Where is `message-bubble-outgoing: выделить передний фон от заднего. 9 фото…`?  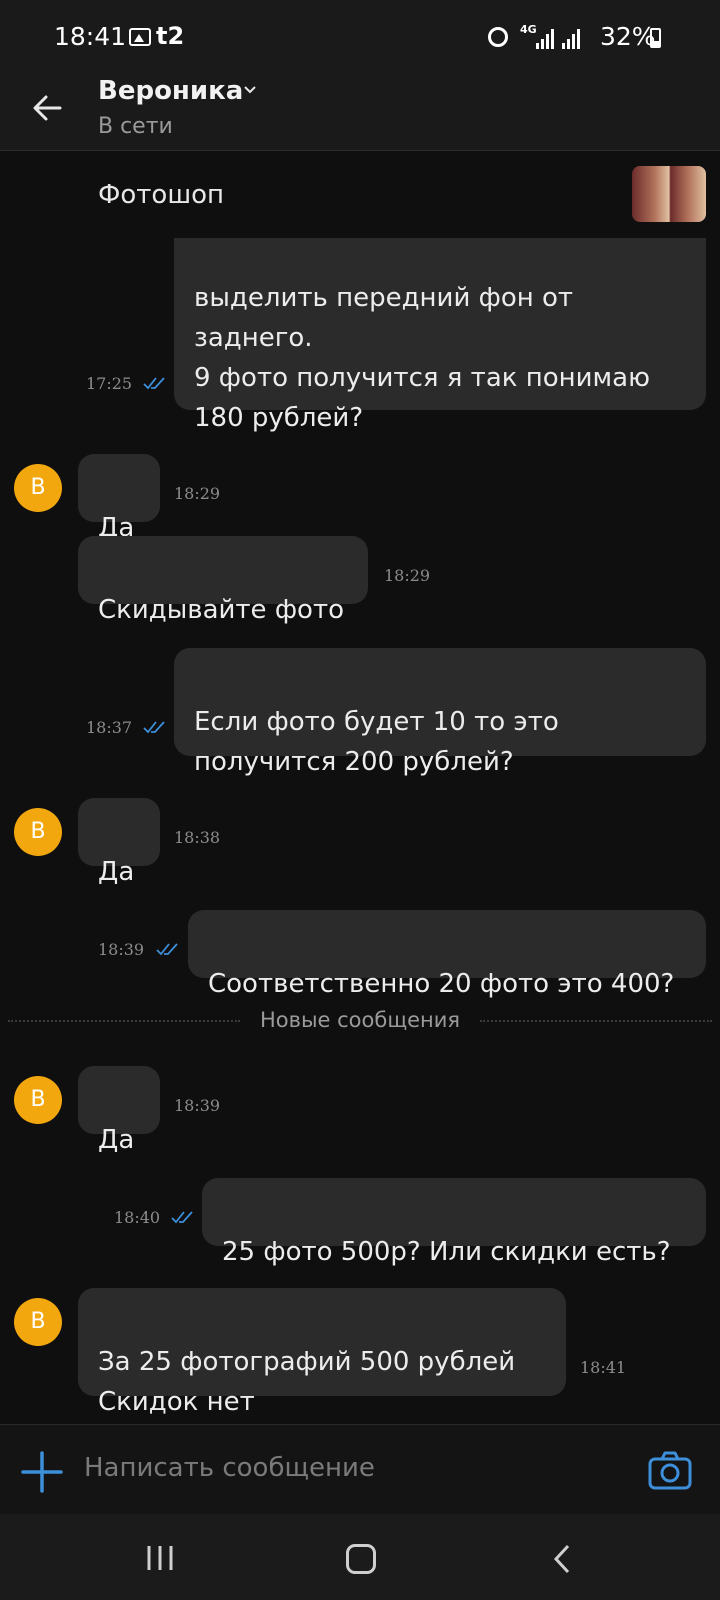
message-bubble-outgoing: выделить передний фон от заднего. 9 фото… is located at coordinates (440, 335).